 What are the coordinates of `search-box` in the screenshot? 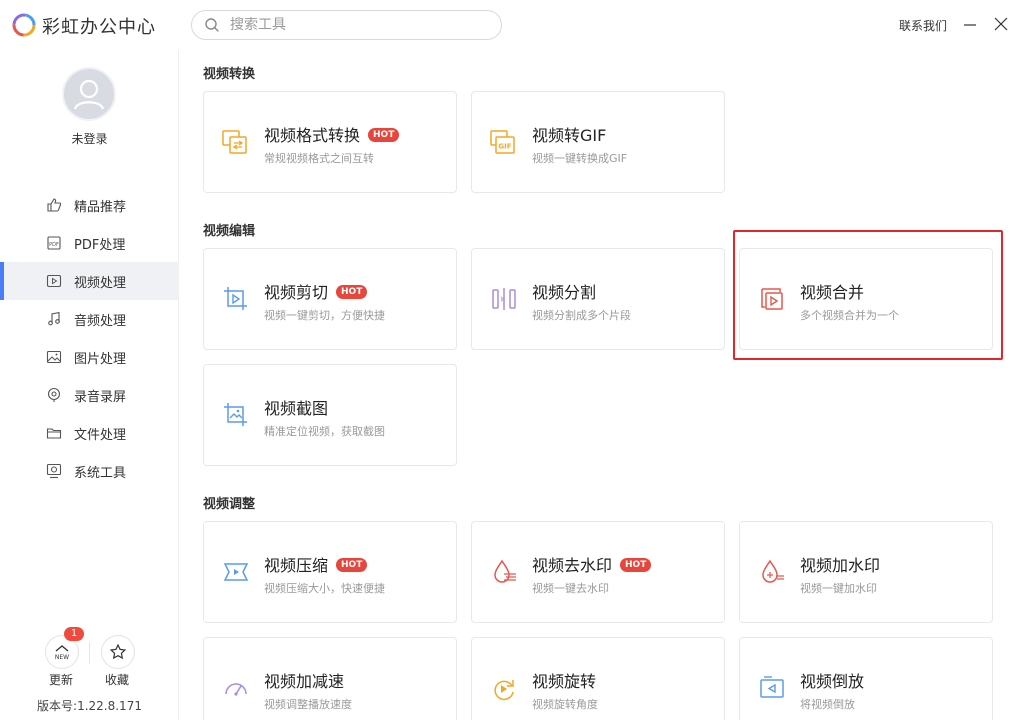 It's located at (346, 25).